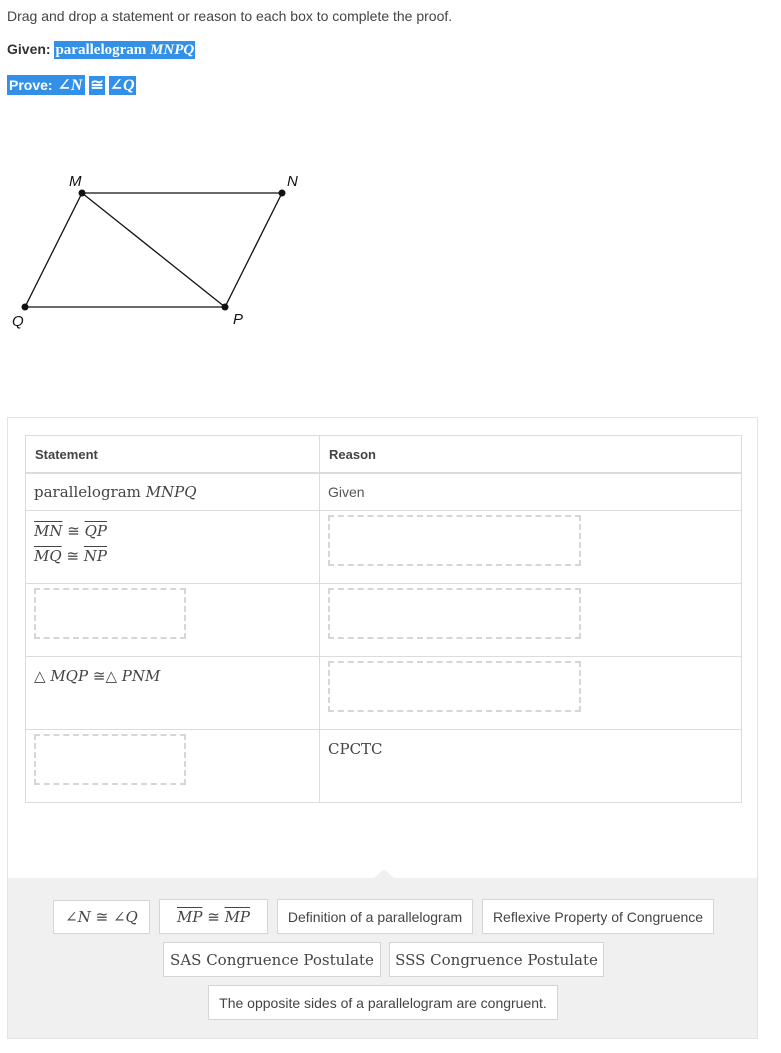 This screenshot has height=1053, width=781. I want to click on vertex-q, so click(25, 307).